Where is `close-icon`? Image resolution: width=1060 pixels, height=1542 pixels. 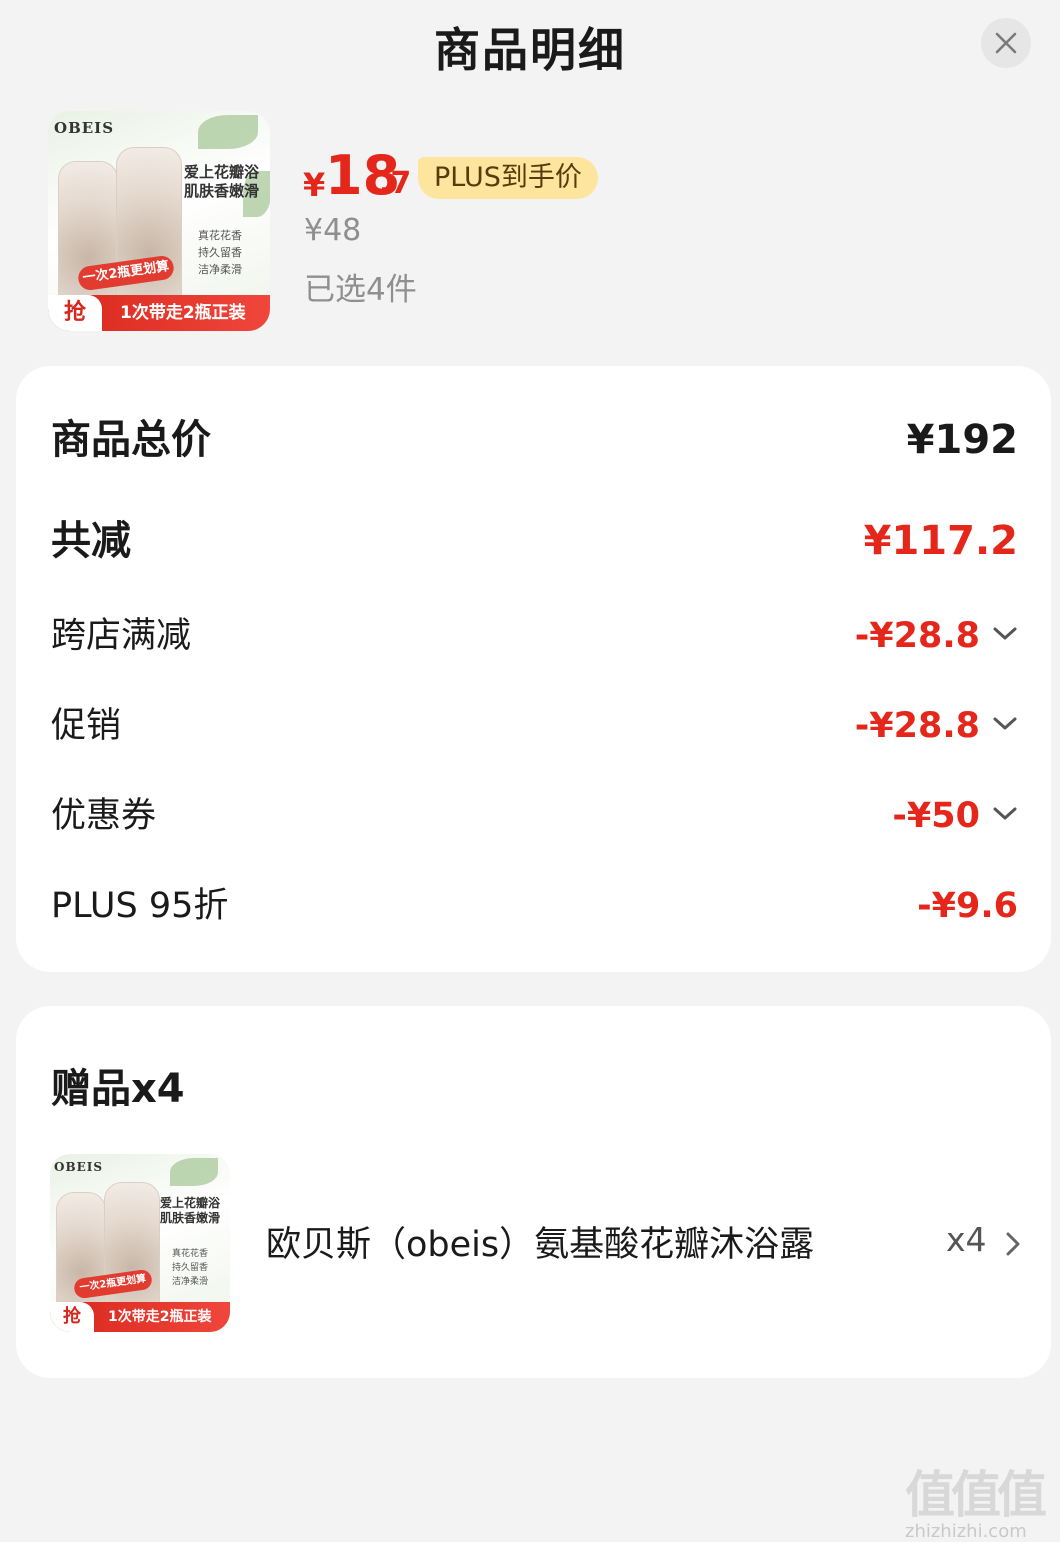 close-icon is located at coordinates (1006, 43).